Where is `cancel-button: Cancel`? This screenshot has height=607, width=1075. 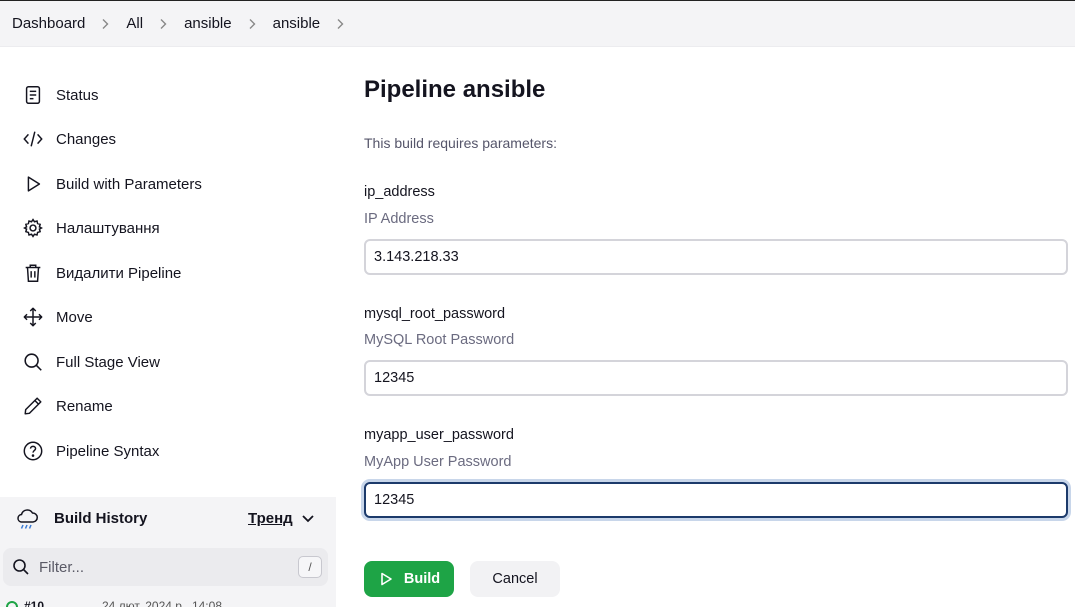 cancel-button: Cancel is located at coordinates (515, 579).